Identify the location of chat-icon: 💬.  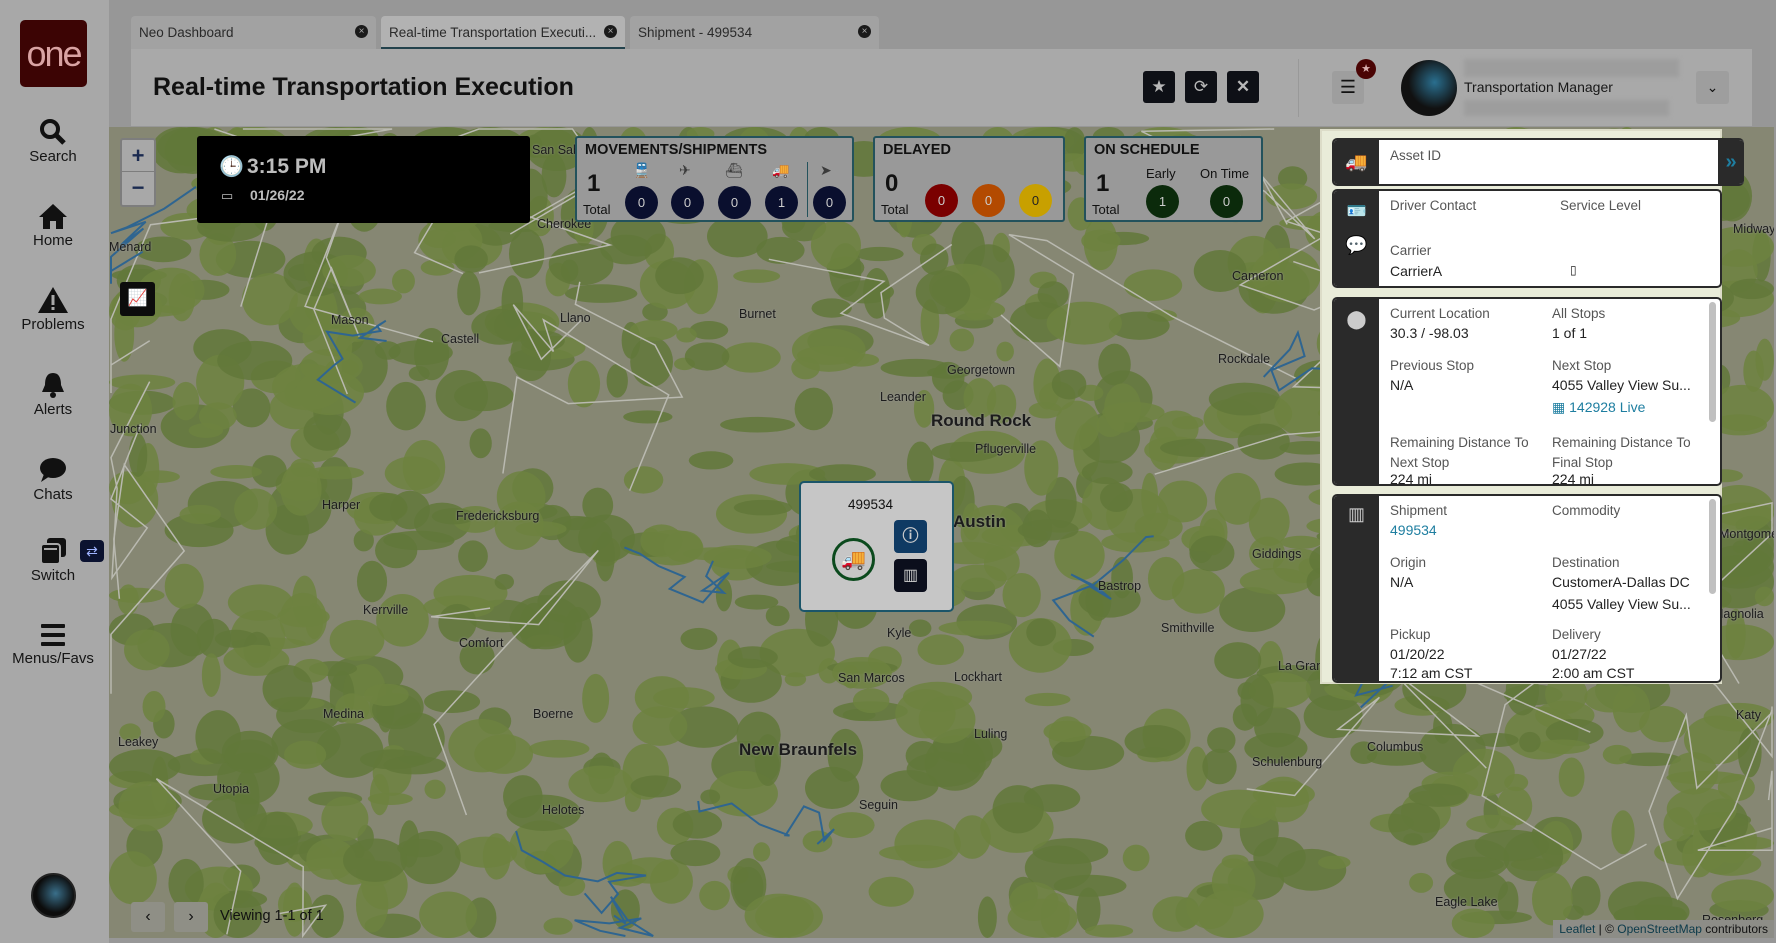
(1356, 245).